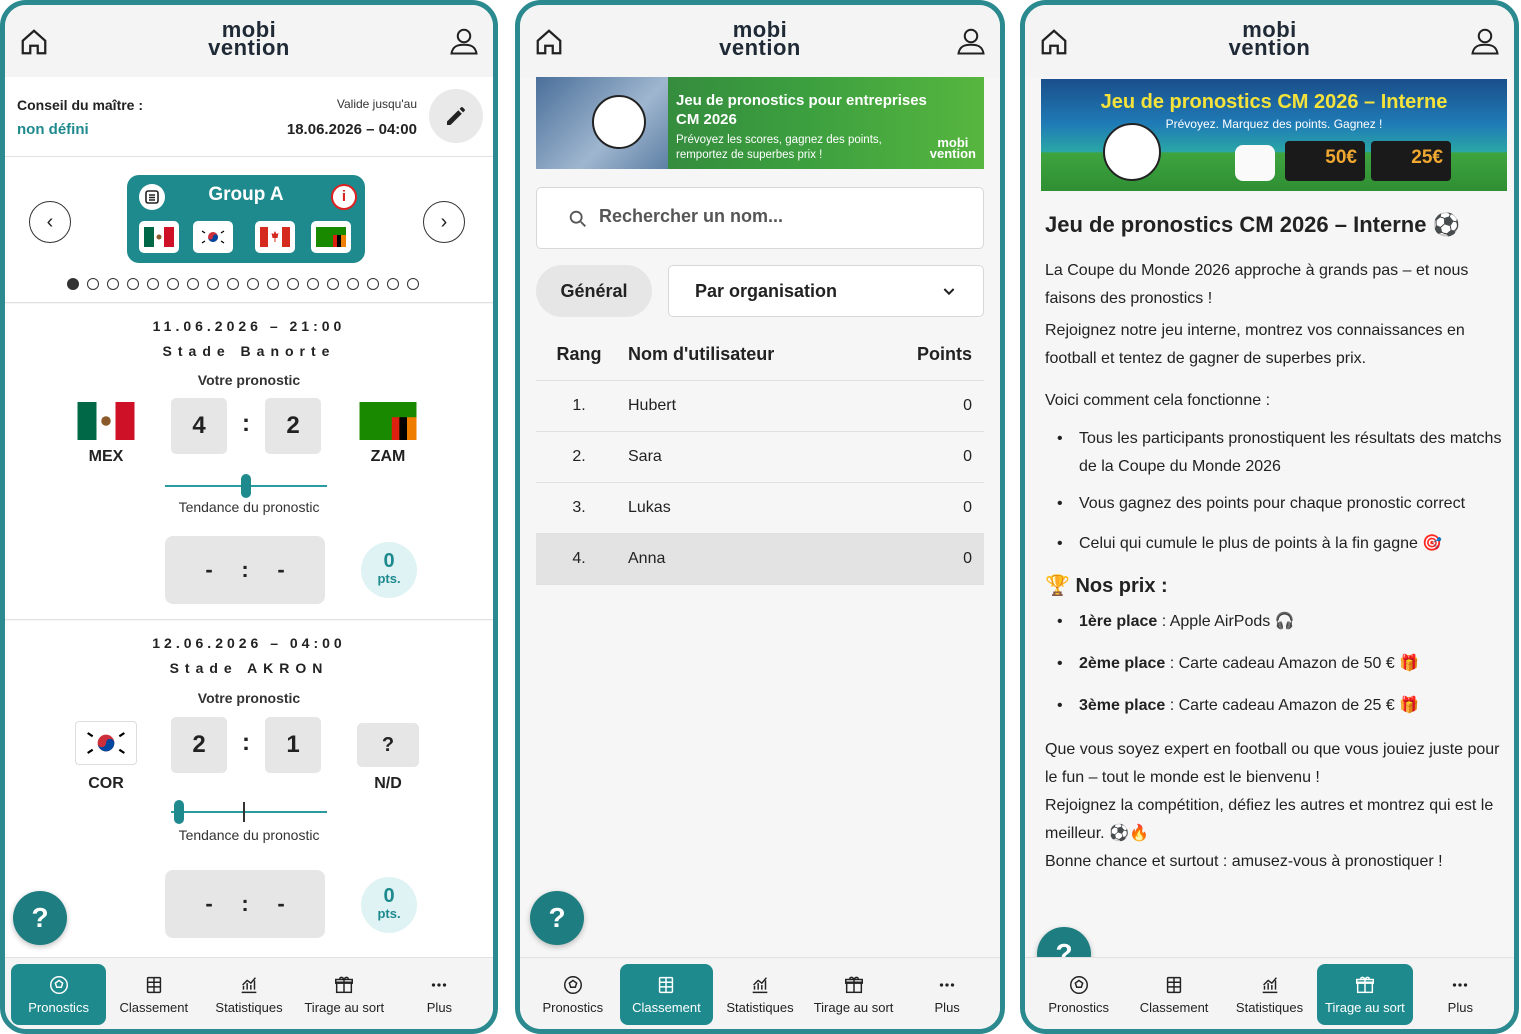  I want to click on table-row: 2. Sara 0, so click(760, 457).